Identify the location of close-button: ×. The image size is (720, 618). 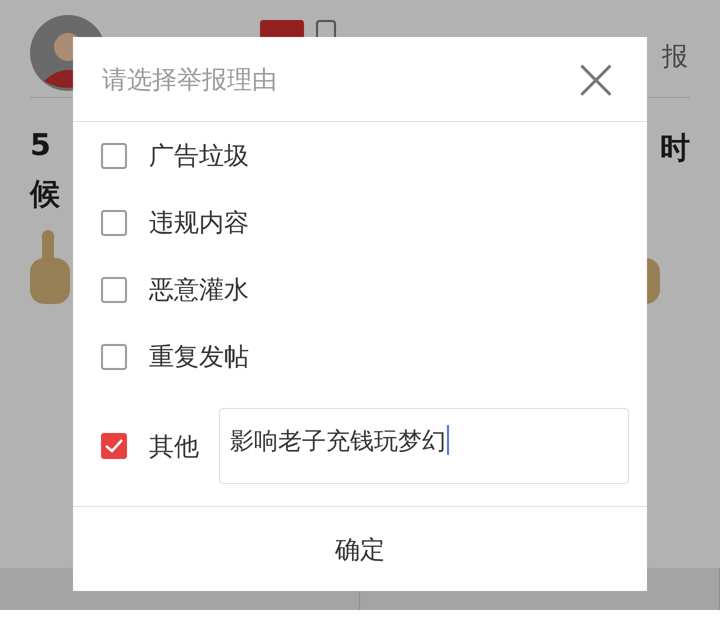
(595, 79).